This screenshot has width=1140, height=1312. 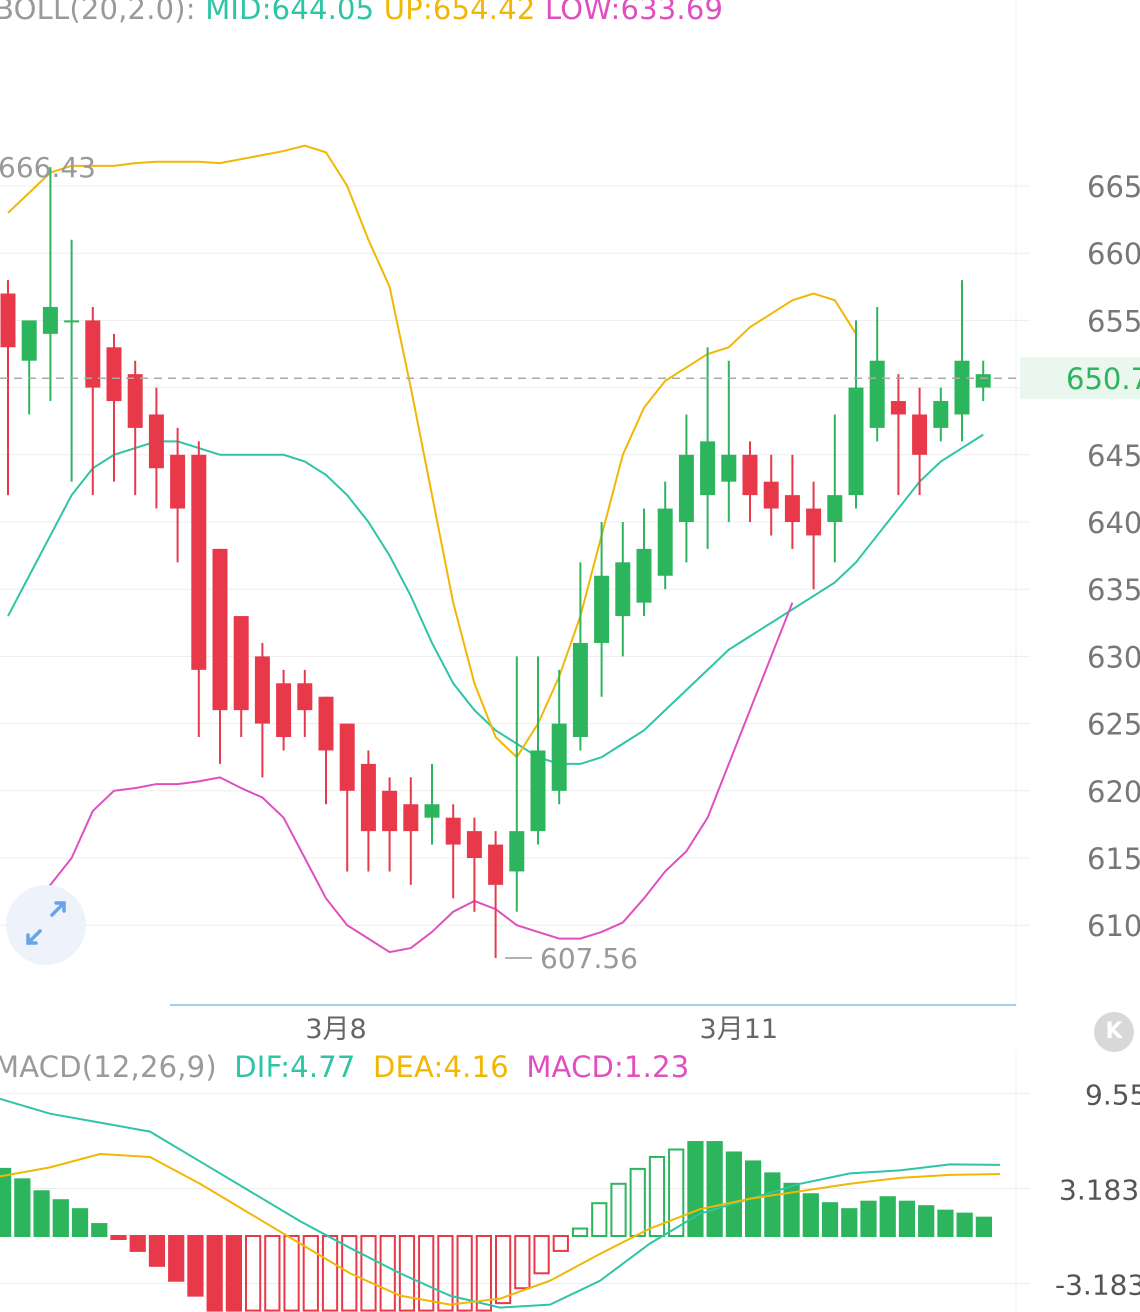 What do you see at coordinates (1097, 1284) in the screenshot?
I see `macd-y-tick-label: -3.1833` at bounding box center [1097, 1284].